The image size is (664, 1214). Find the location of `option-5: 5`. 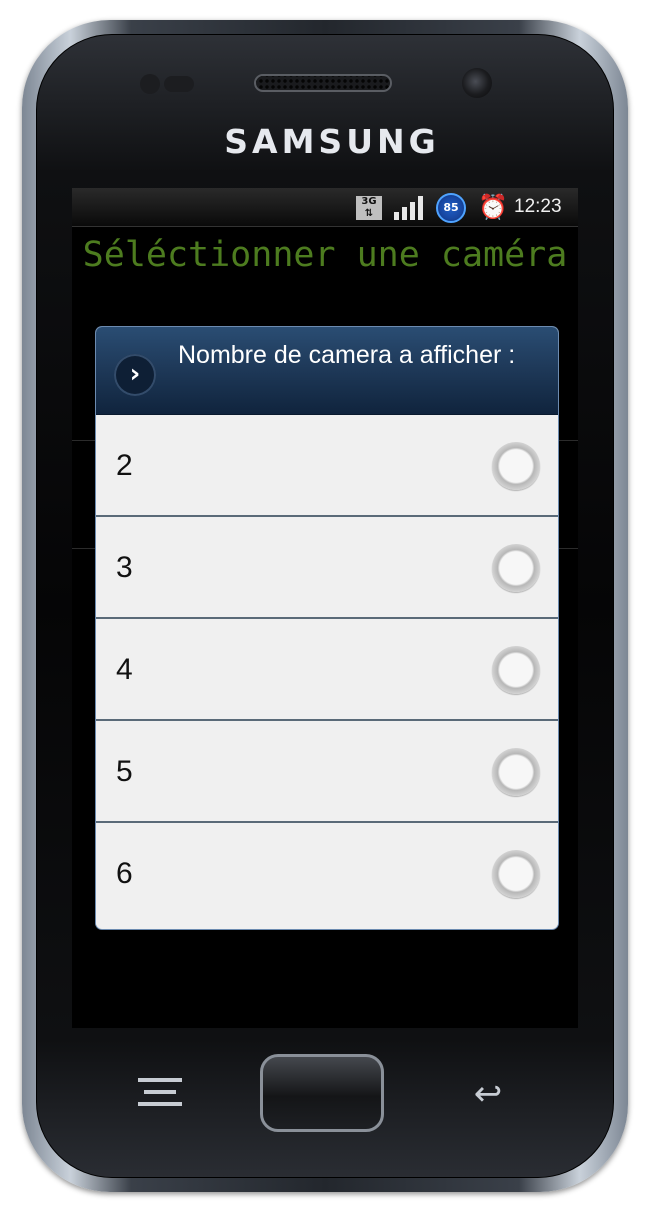

option-5: 5 is located at coordinates (327, 772).